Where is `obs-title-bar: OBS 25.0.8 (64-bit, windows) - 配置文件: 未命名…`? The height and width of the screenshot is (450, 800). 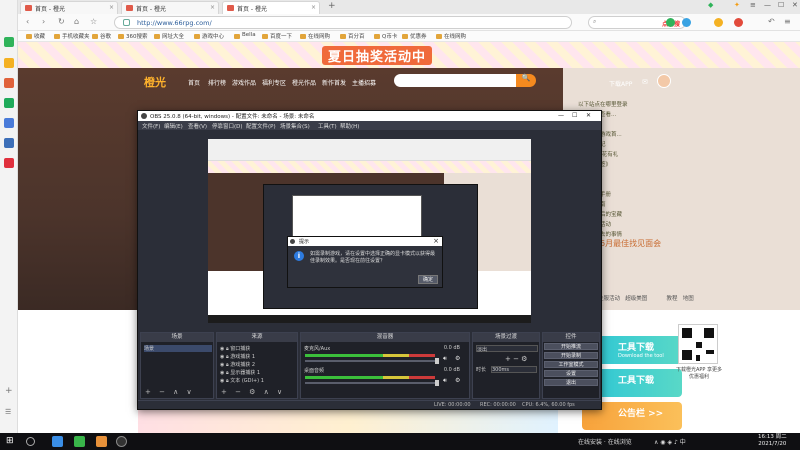
obs-title-bar: OBS 25.0.8 (64-bit, windows) - 配置文件: 未命名… is located at coordinates (369, 116).